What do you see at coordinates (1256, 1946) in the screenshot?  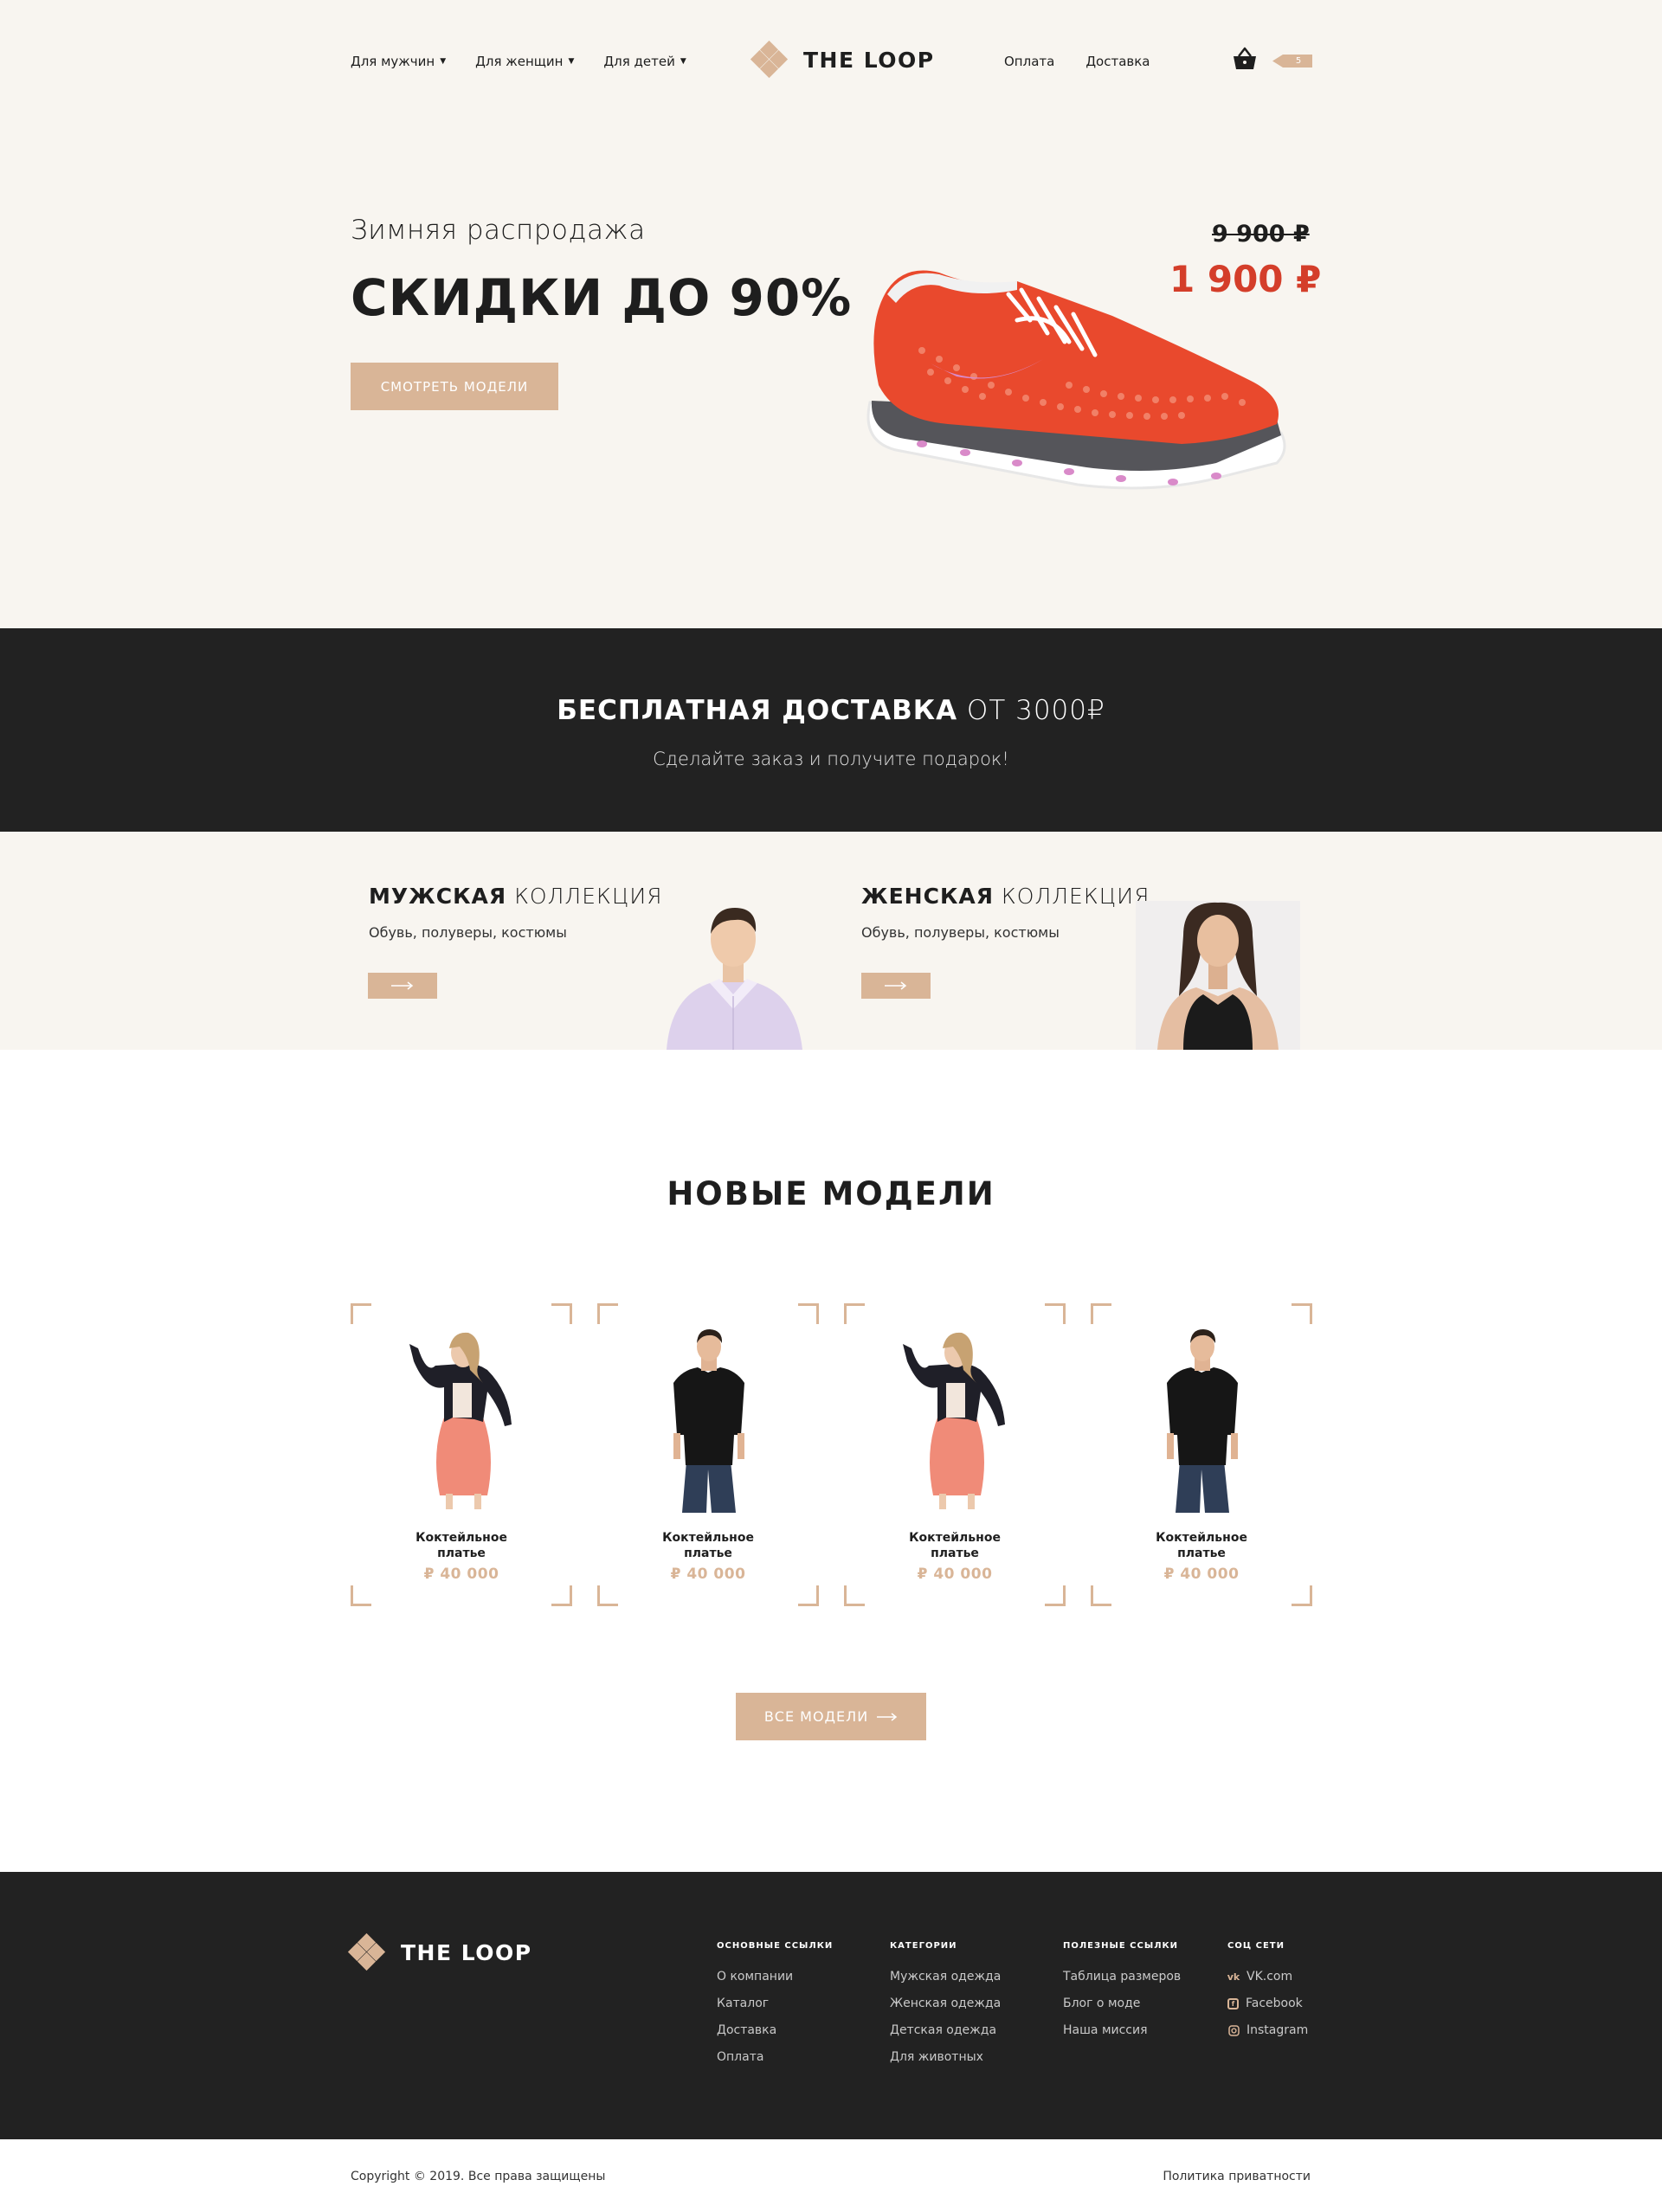 I see `footer-heading: СОЦ СЕТИ` at bounding box center [1256, 1946].